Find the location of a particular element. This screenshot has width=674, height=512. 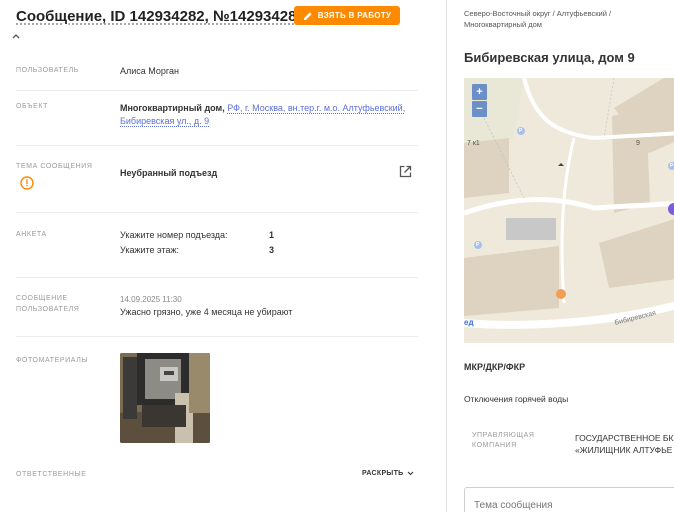

map-edge-label: ед is located at coordinates (469, 322).